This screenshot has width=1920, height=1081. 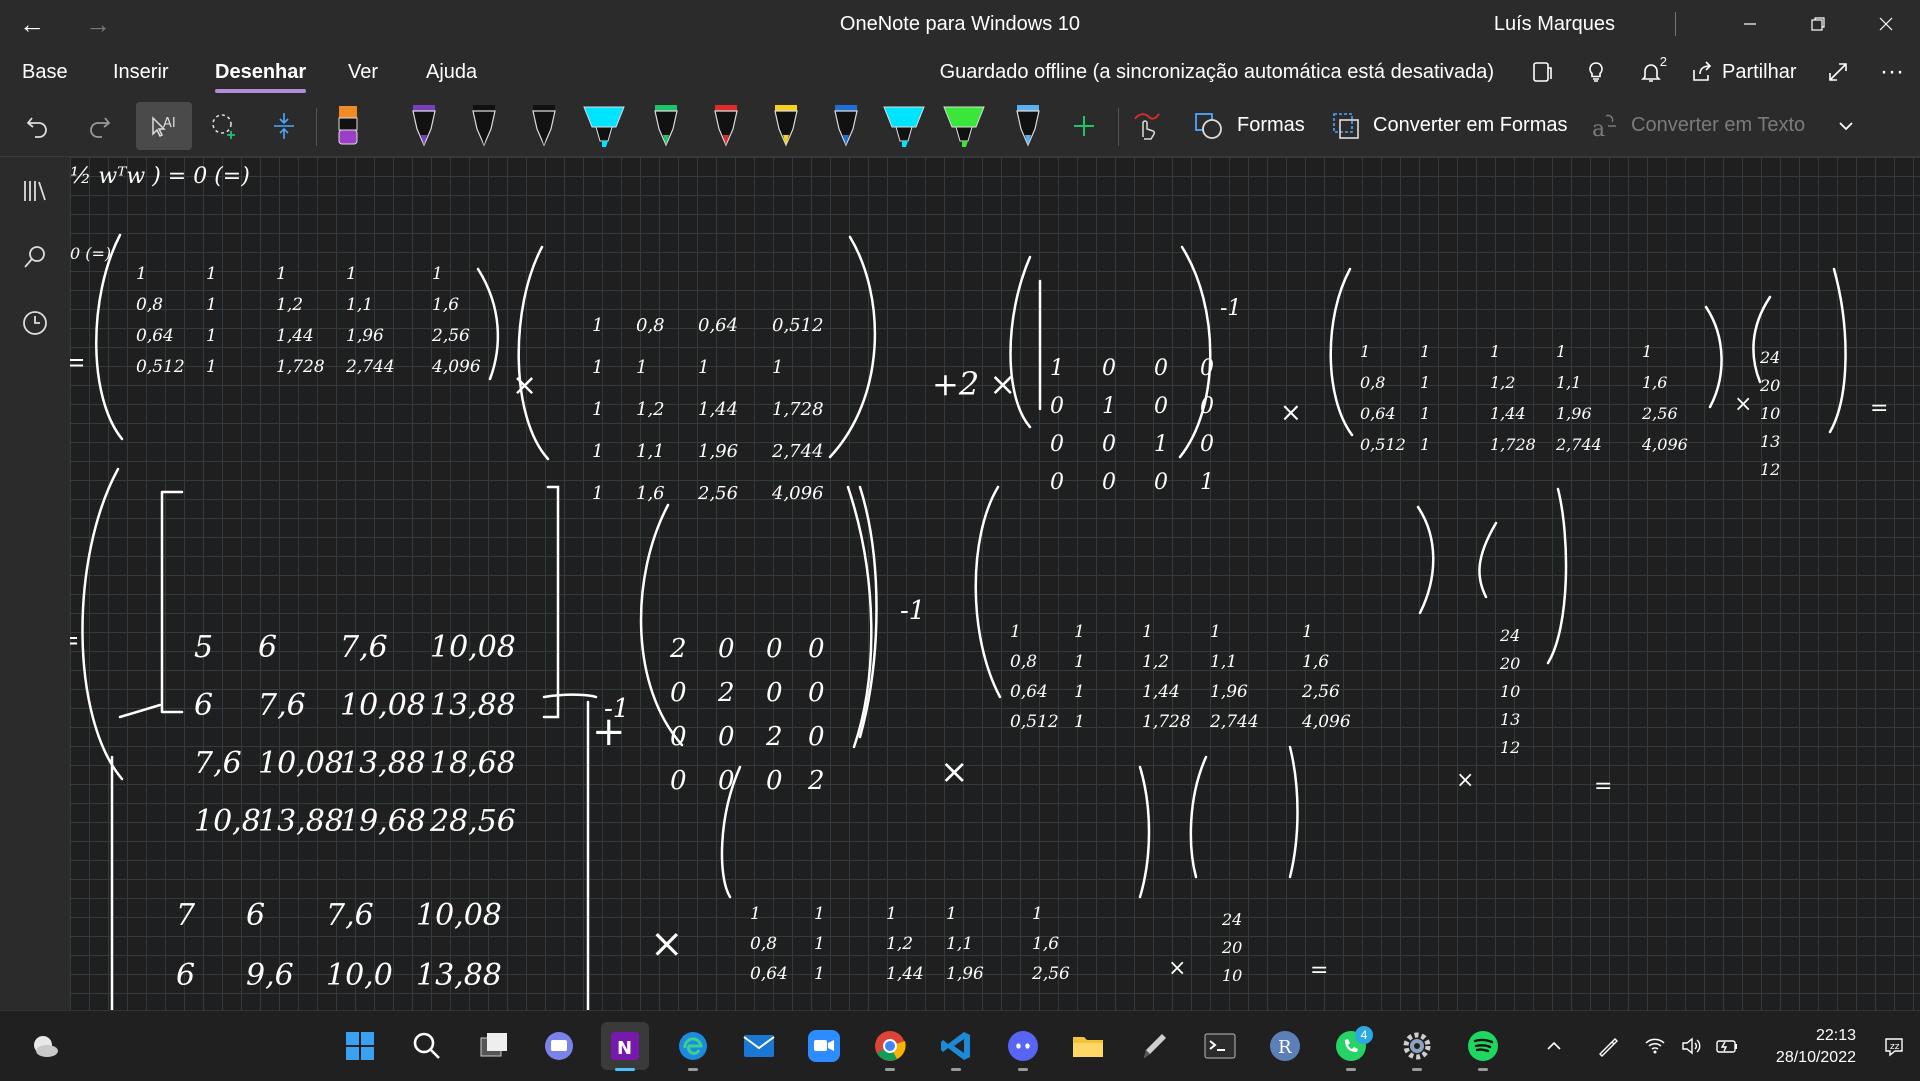 I want to click on highlighter-green-button, so click(x=964, y=126).